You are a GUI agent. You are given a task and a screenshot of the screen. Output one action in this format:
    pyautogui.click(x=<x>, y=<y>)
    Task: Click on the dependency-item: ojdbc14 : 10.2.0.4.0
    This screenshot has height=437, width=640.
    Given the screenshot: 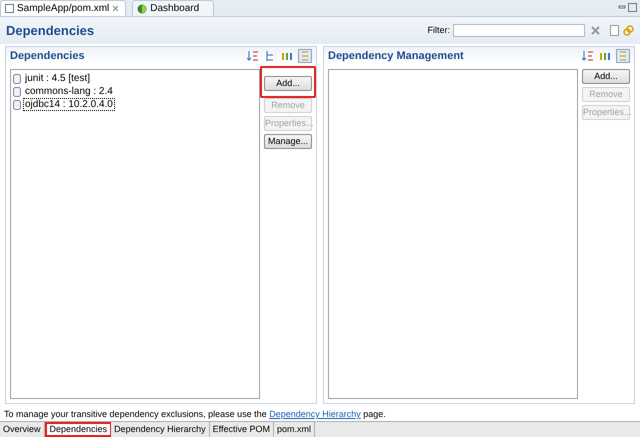 What is the action you would take?
    pyautogui.click(x=69, y=104)
    